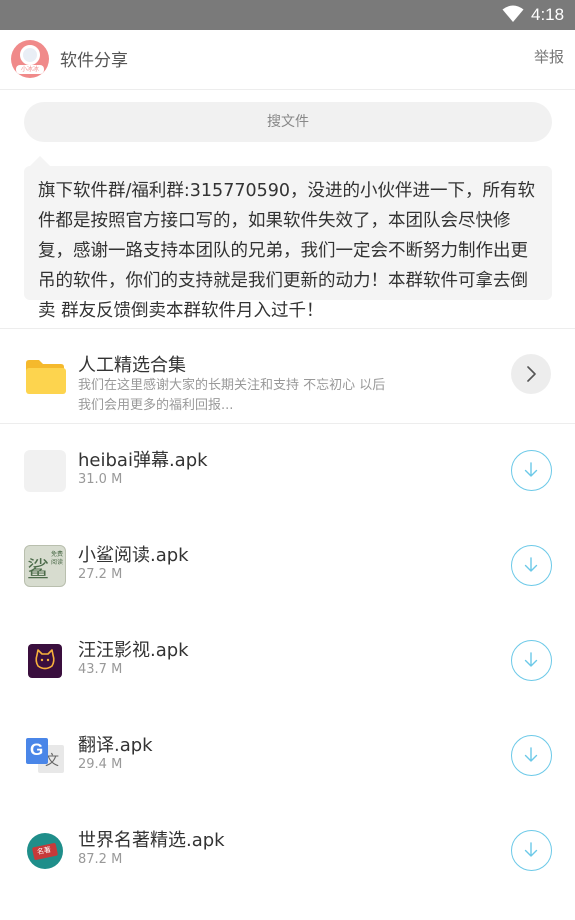  I want to click on file-row: 汪汪影视.apk 43.7 M, so click(287, 661).